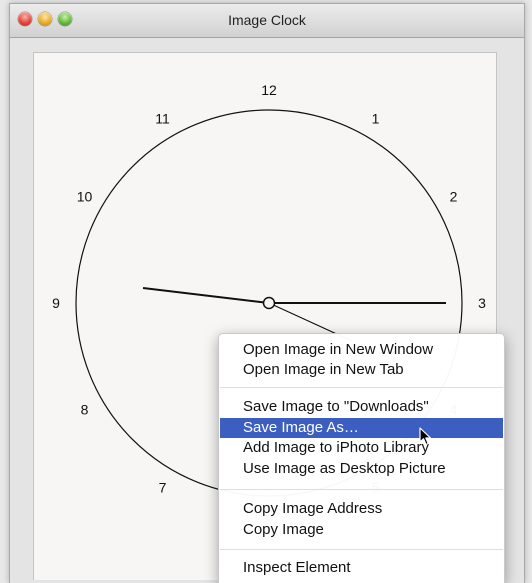  I want to click on hour-hand, so click(206, 295).